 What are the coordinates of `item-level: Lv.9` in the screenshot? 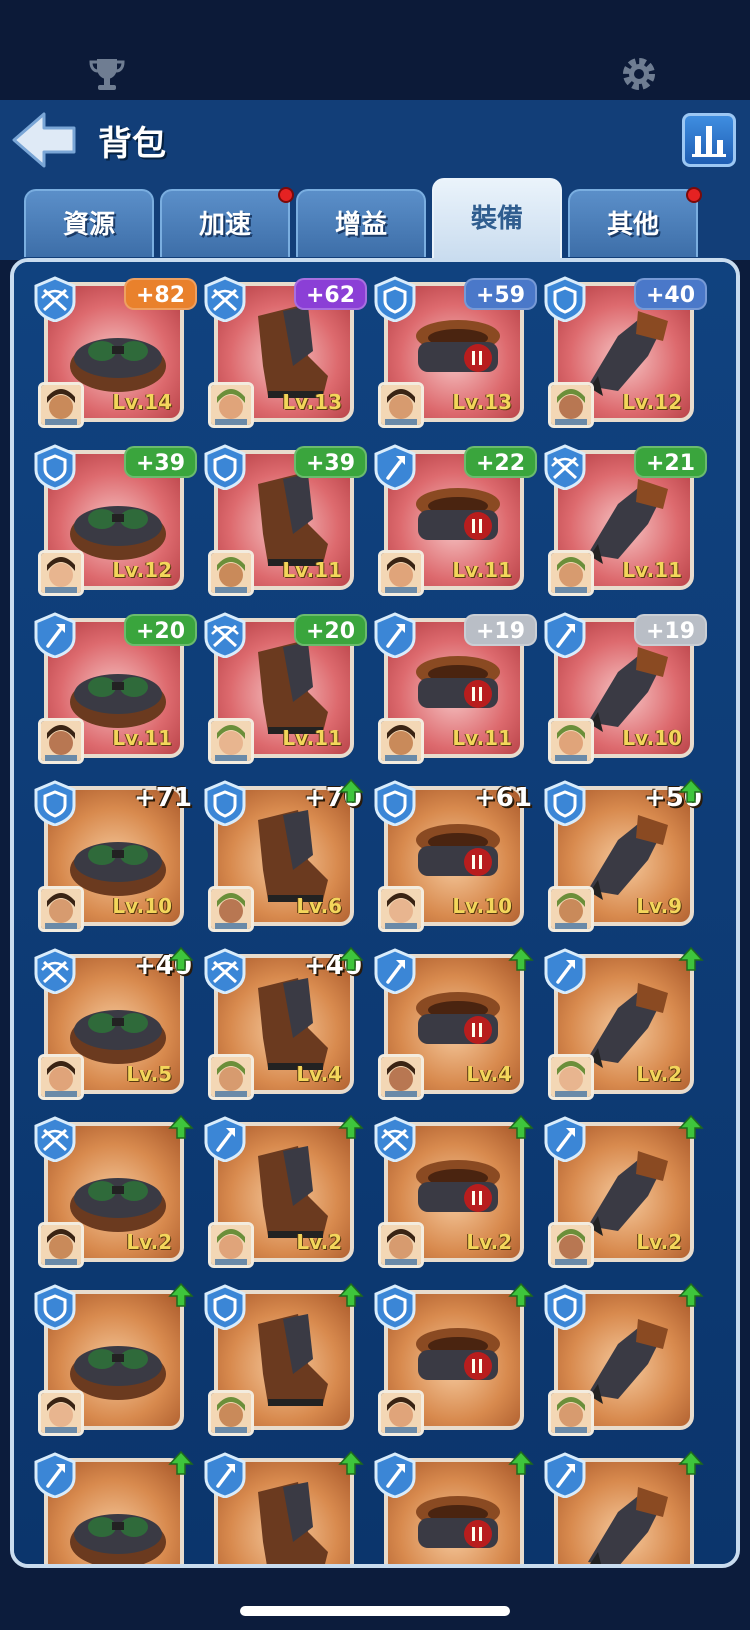 It's located at (659, 906).